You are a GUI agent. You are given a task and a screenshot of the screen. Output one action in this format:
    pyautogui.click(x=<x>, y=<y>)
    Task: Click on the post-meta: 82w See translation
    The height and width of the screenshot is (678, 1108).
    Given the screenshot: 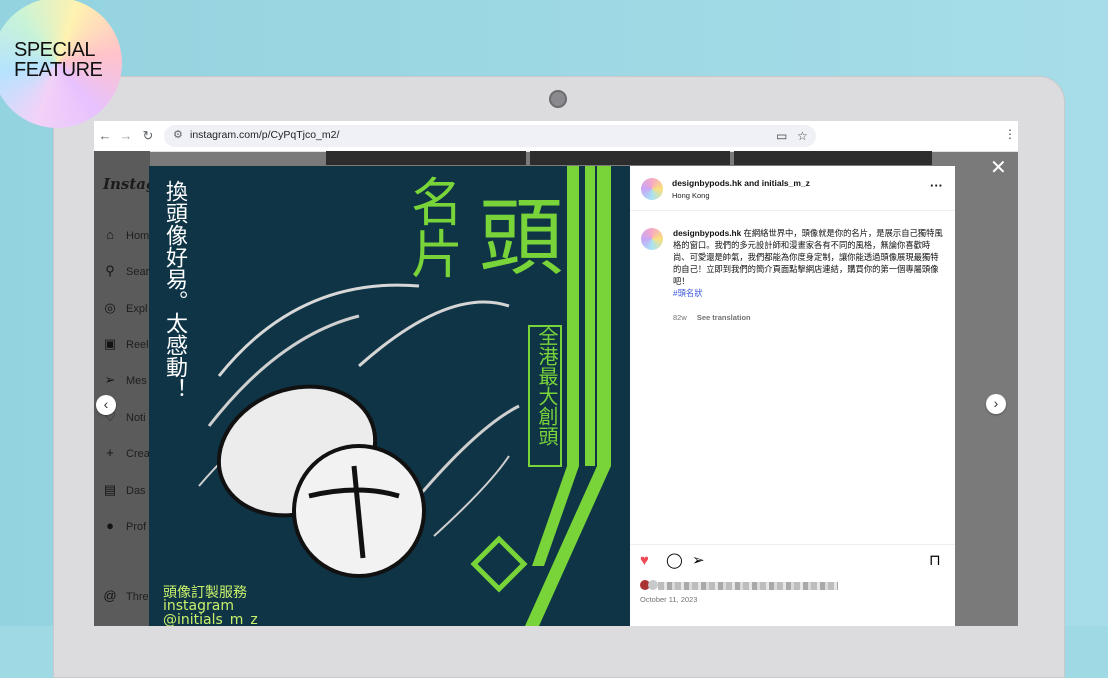 What is the action you would take?
    pyautogui.click(x=712, y=317)
    